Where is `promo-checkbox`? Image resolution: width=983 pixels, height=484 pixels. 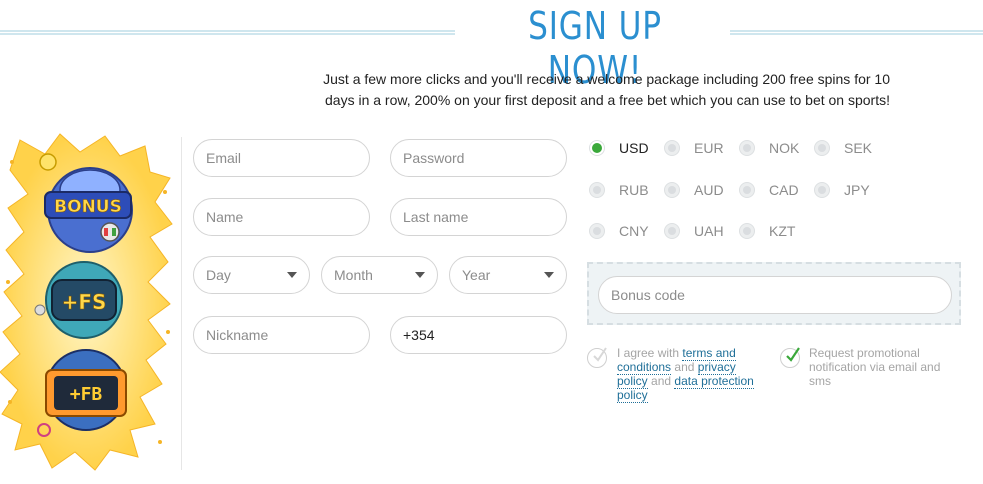
promo-checkbox is located at coordinates (790, 357).